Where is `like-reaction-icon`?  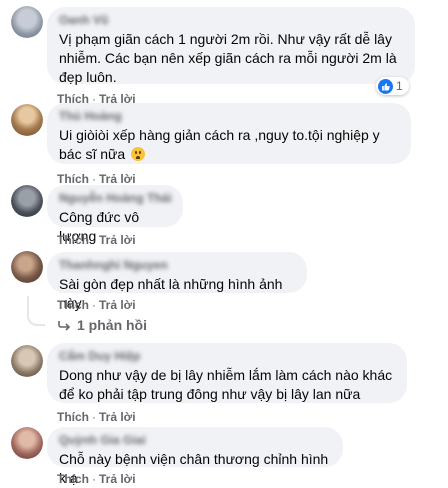 like-reaction-icon is located at coordinates (385, 86).